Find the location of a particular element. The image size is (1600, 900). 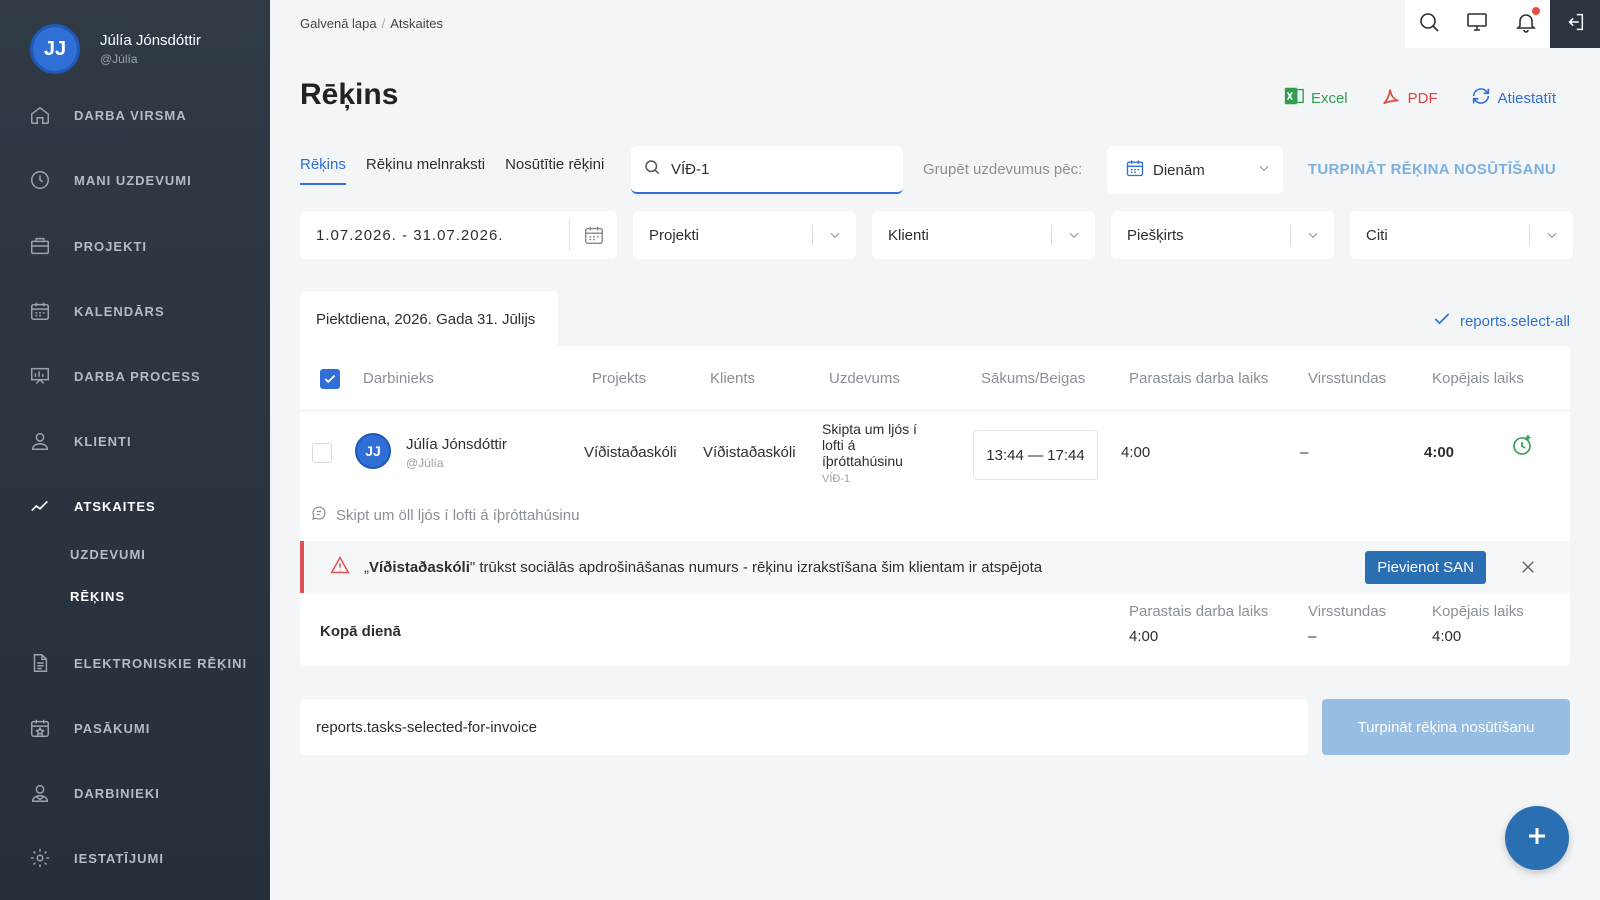

excel-icon is located at coordinates (1294, 98).